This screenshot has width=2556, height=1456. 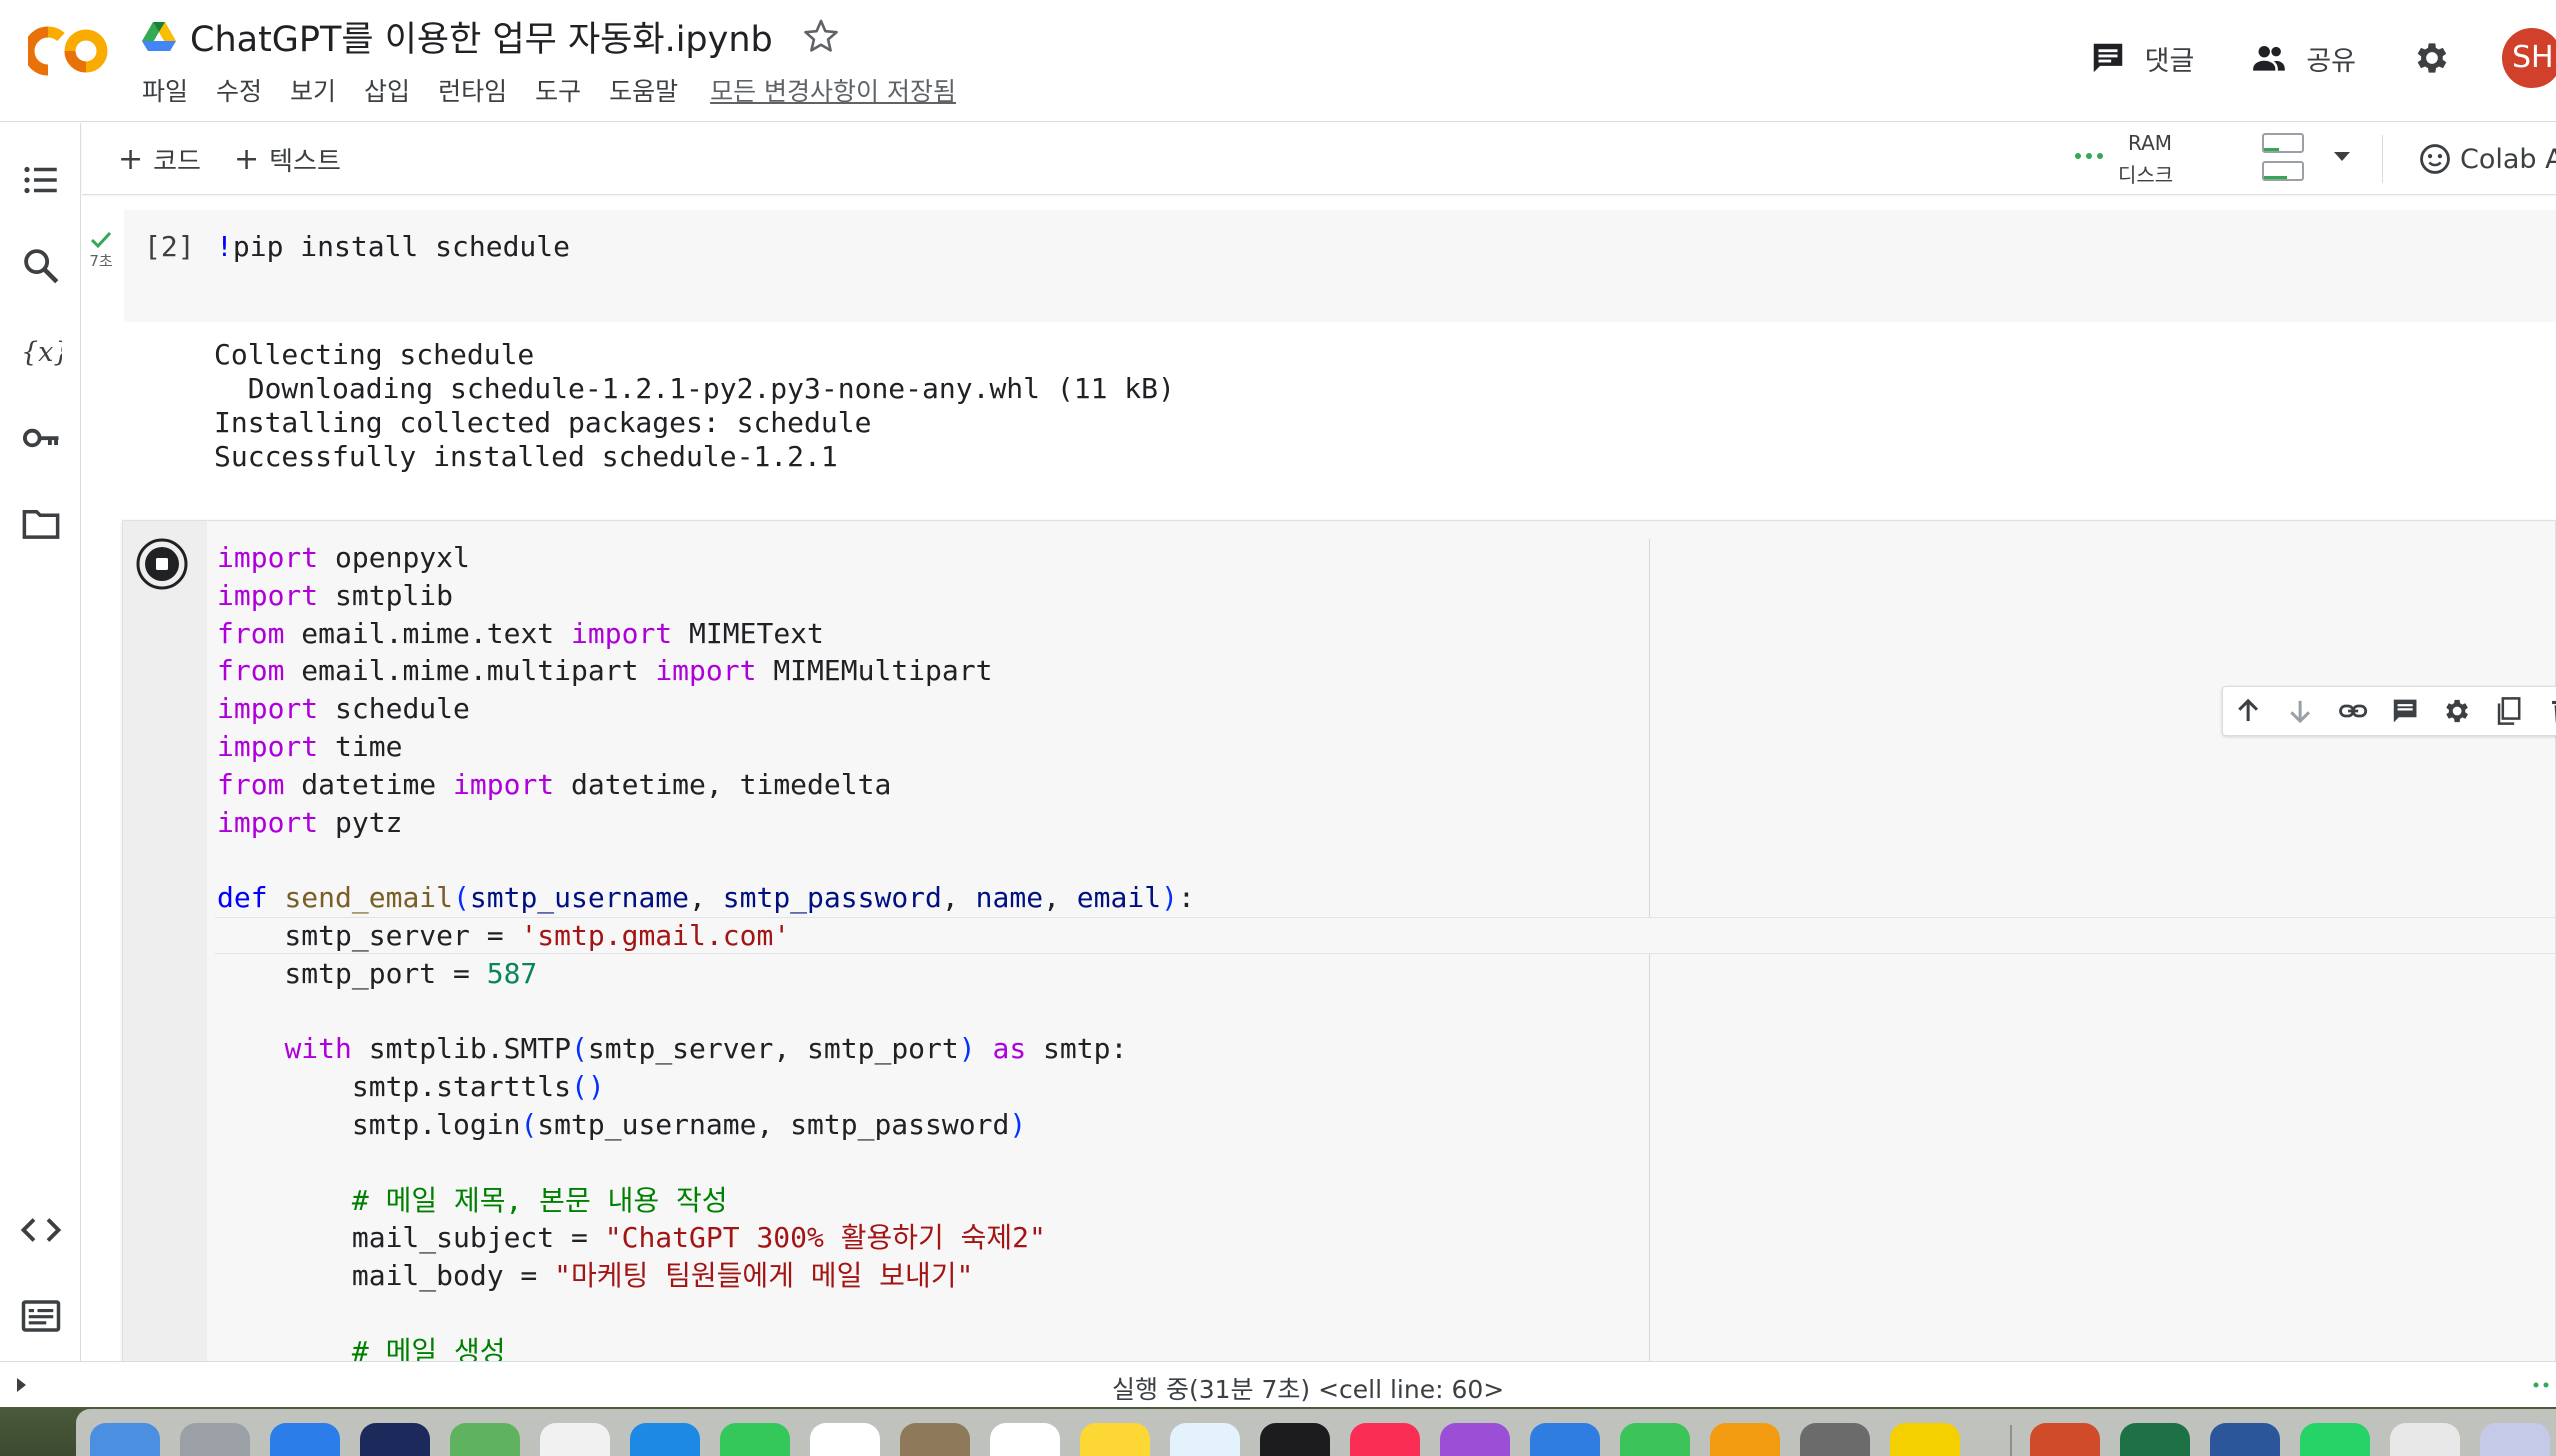 I want to click on pages-icon, so click(x=1745, y=1439).